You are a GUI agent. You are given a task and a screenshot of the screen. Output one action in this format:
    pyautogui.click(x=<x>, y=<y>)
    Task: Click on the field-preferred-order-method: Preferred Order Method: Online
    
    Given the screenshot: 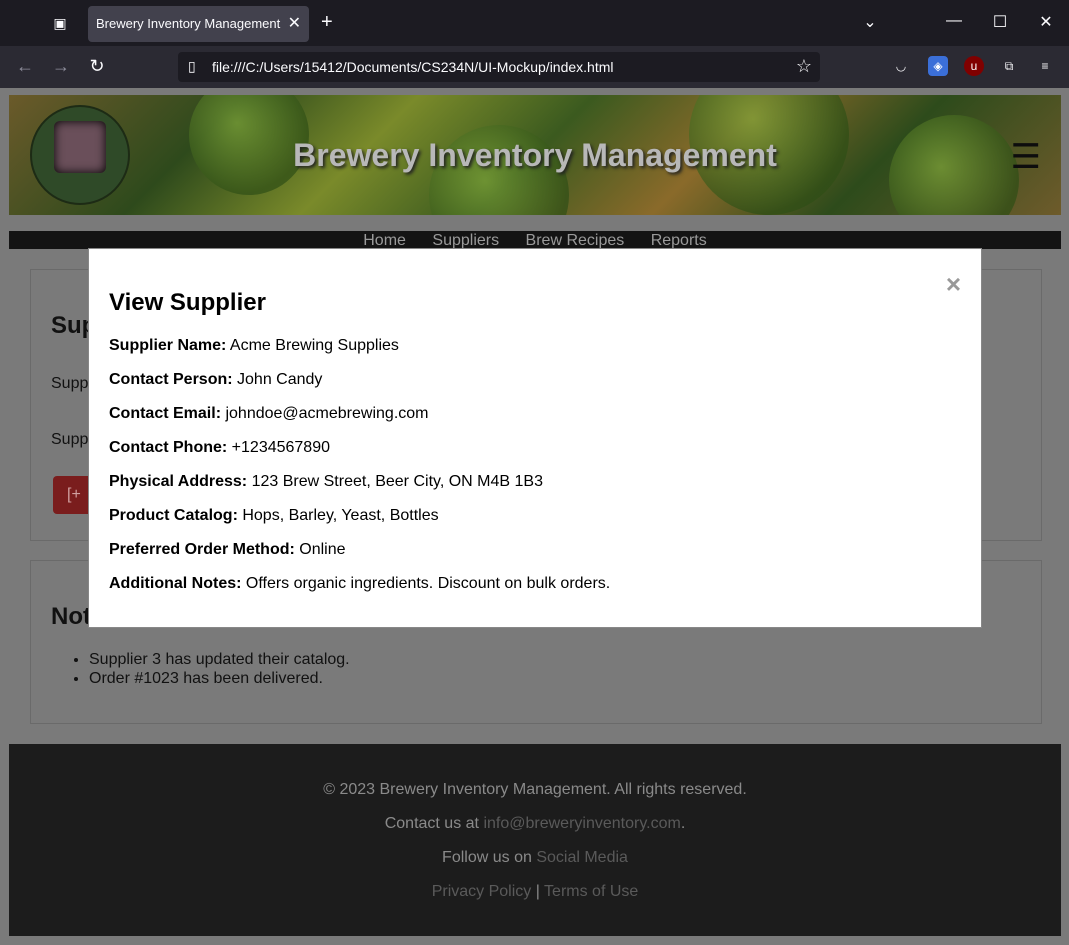 What is the action you would take?
    pyautogui.click(x=227, y=550)
    